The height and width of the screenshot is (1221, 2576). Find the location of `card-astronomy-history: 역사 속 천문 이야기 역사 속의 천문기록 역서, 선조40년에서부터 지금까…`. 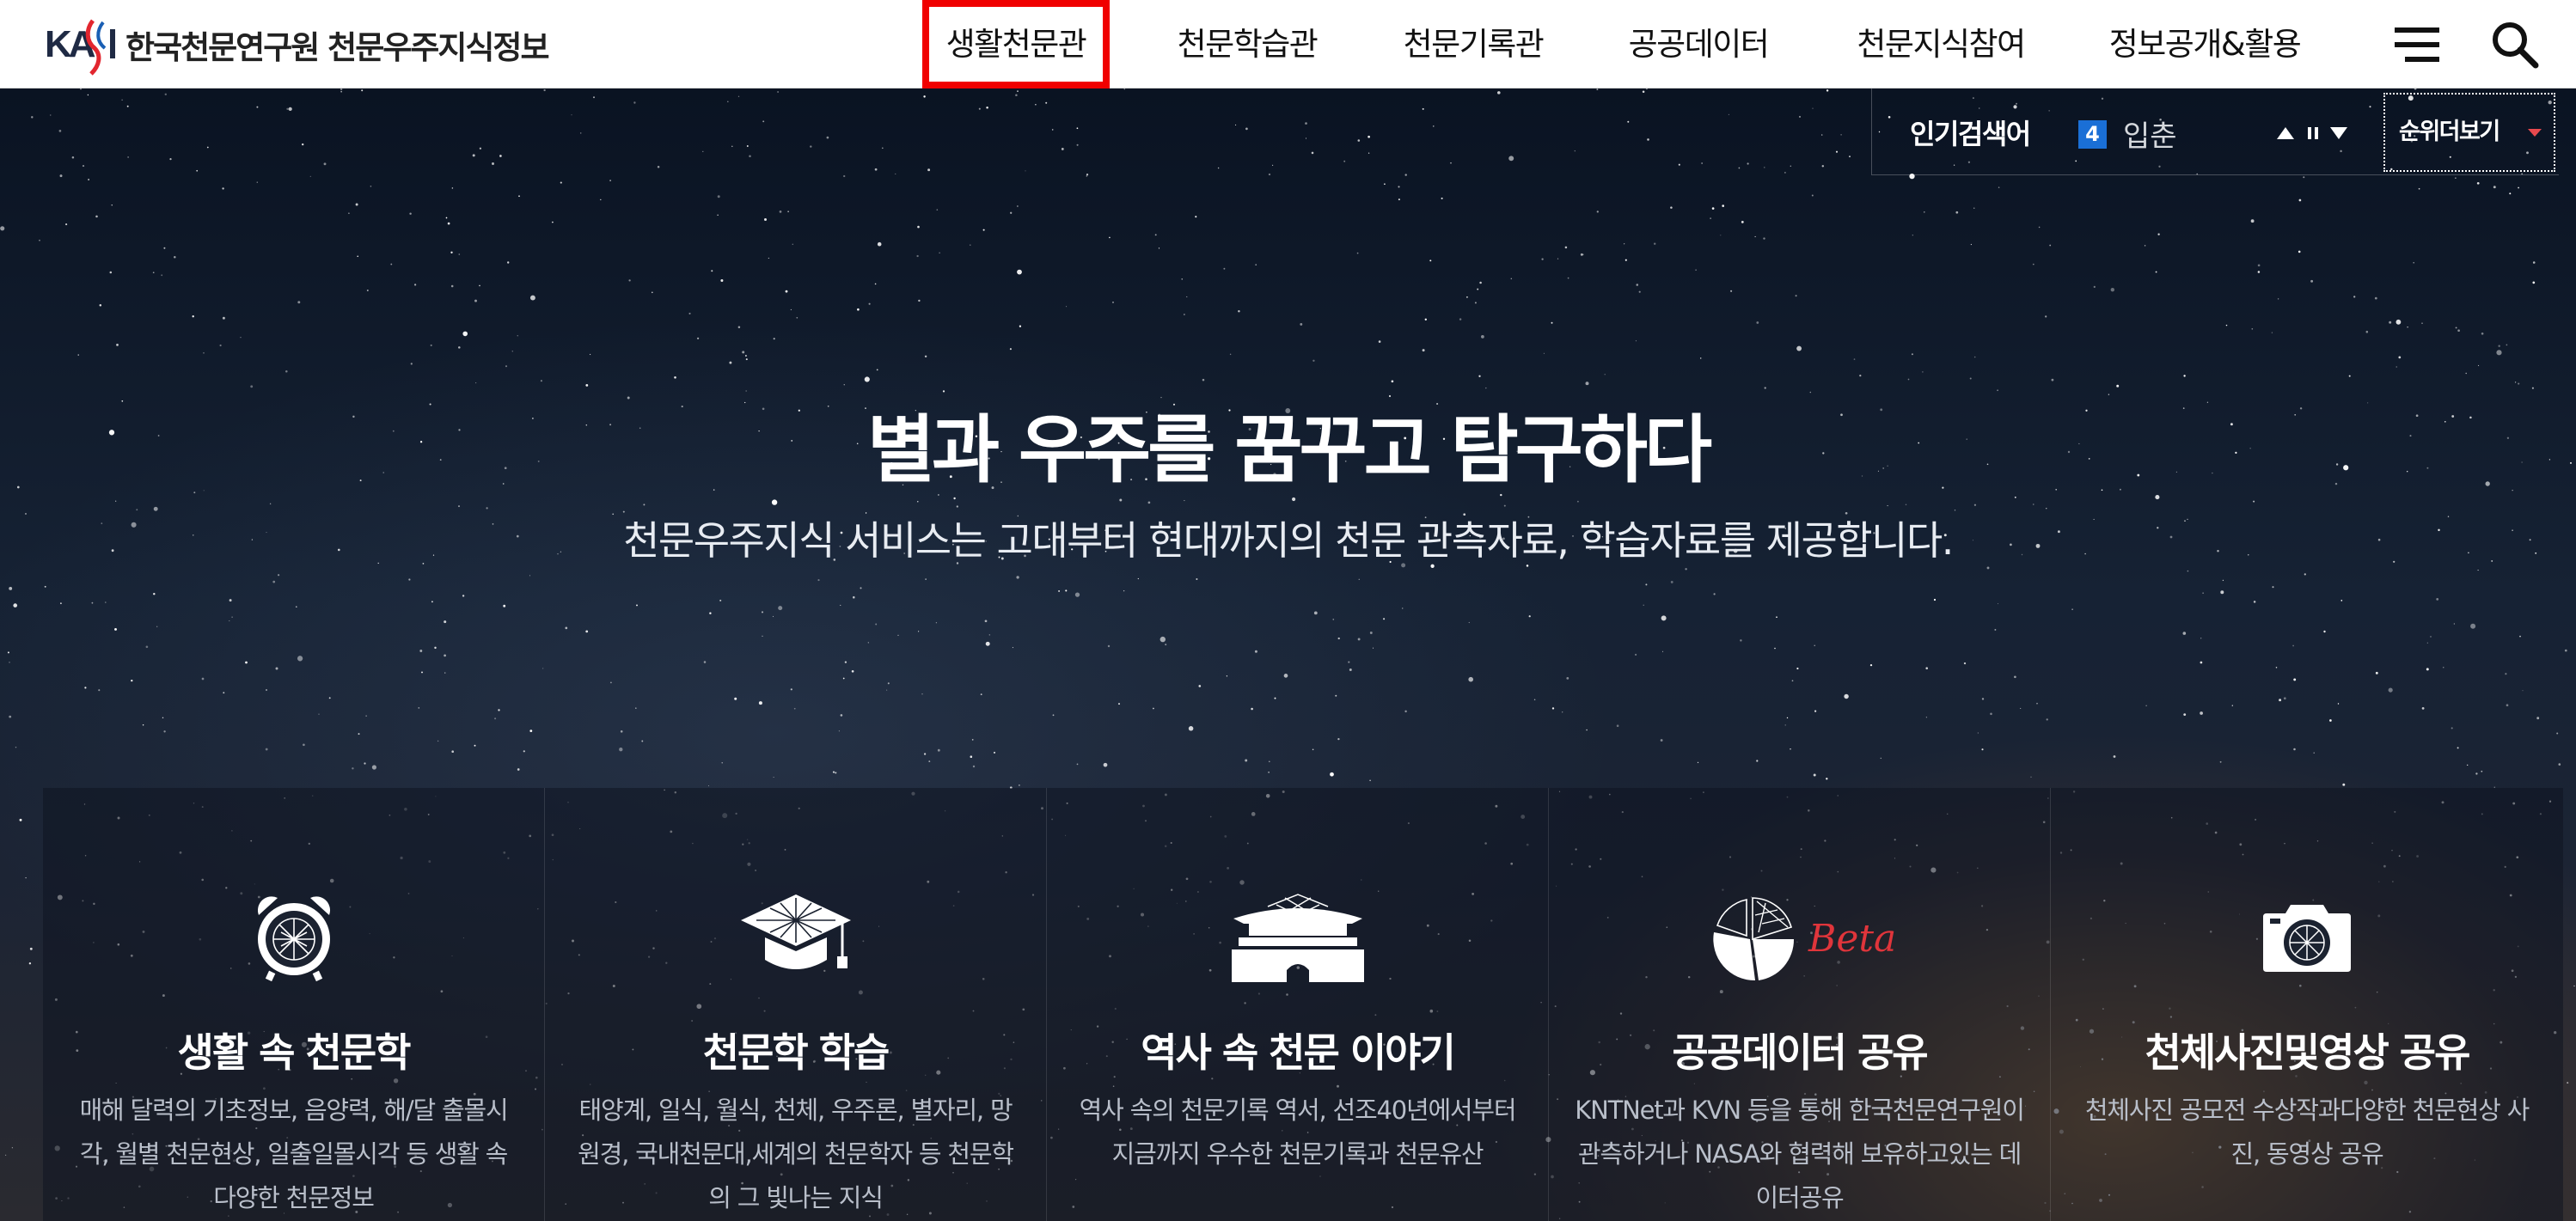

card-astronomy-history: 역사 속 천문 이야기 역사 속의 천문기록 역서, 선조40년에서부터 지금까… is located at coordinates (1298, 1004).